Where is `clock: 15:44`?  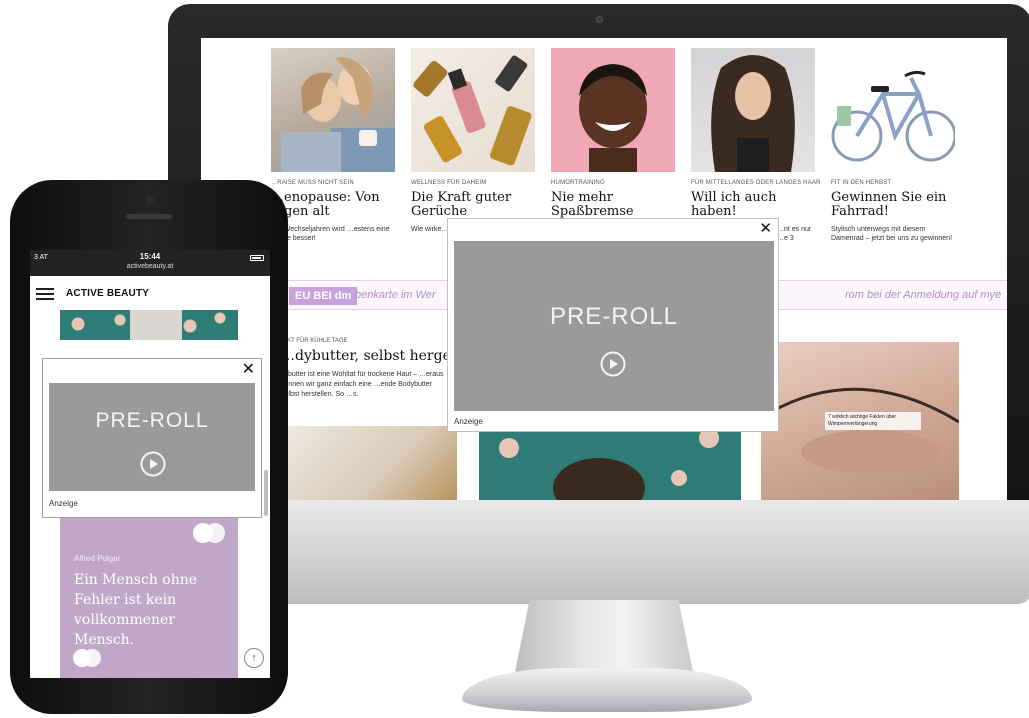
clock: 15:44 is located at coordinates (150, 256).